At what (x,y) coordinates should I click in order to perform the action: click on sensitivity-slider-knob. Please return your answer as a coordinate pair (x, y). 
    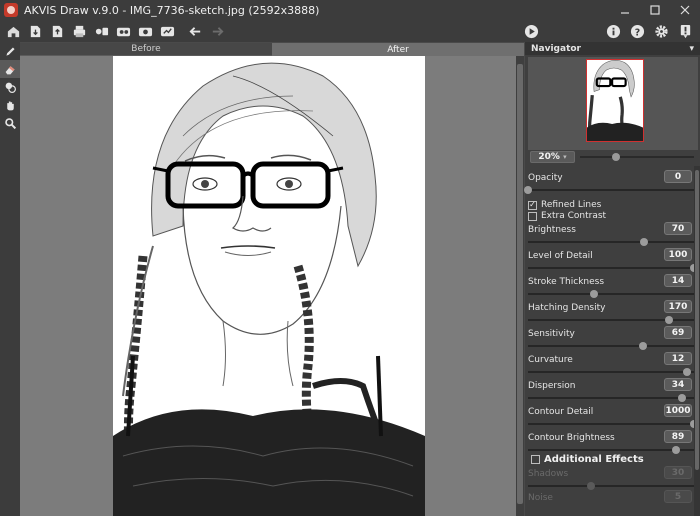
    Looking at the image, I should click on (642, 346).